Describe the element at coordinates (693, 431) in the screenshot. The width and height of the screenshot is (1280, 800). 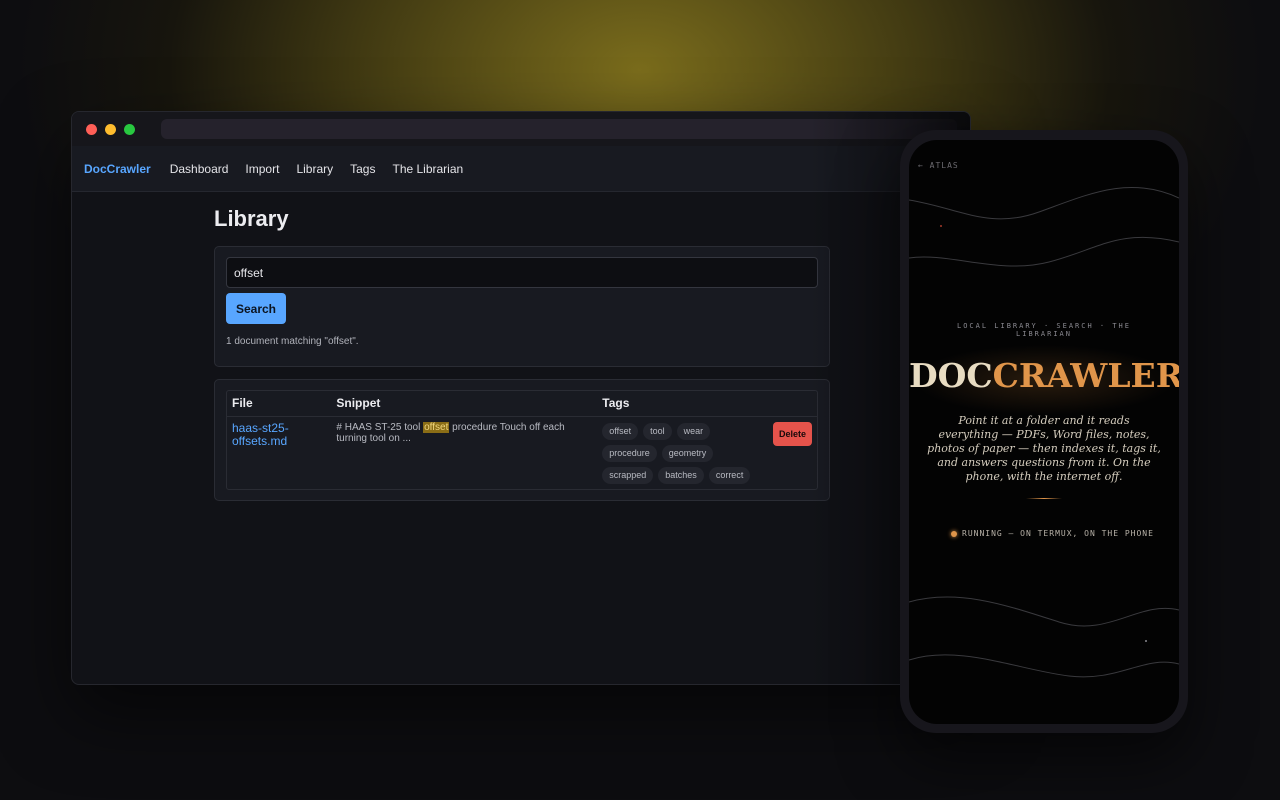
I see `tag-chip: wear` at that location.